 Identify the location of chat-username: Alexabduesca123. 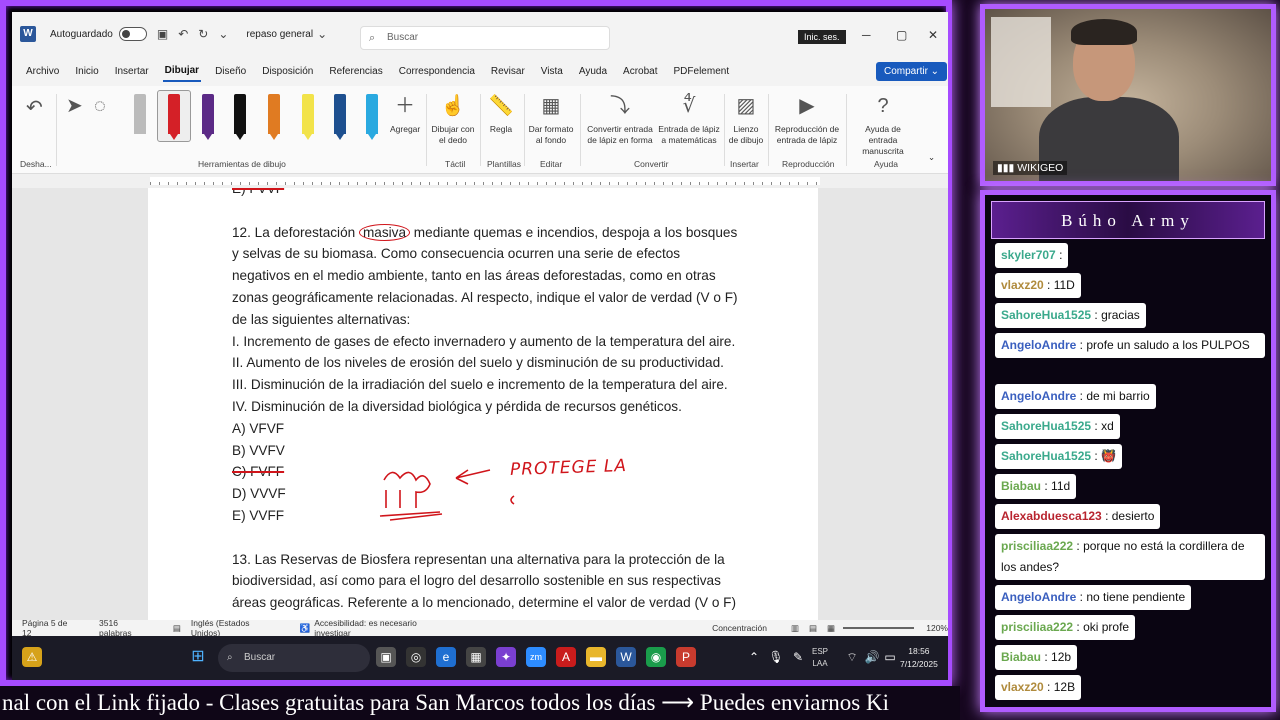
(1051, 516).